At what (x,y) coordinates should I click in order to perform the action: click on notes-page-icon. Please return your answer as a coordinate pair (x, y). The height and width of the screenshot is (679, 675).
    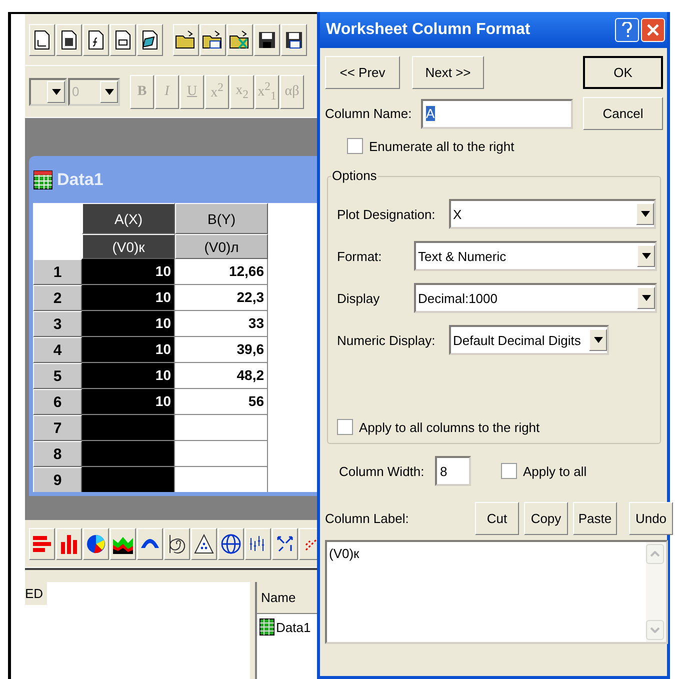
    Looking at the image, I should click on (150, 40).